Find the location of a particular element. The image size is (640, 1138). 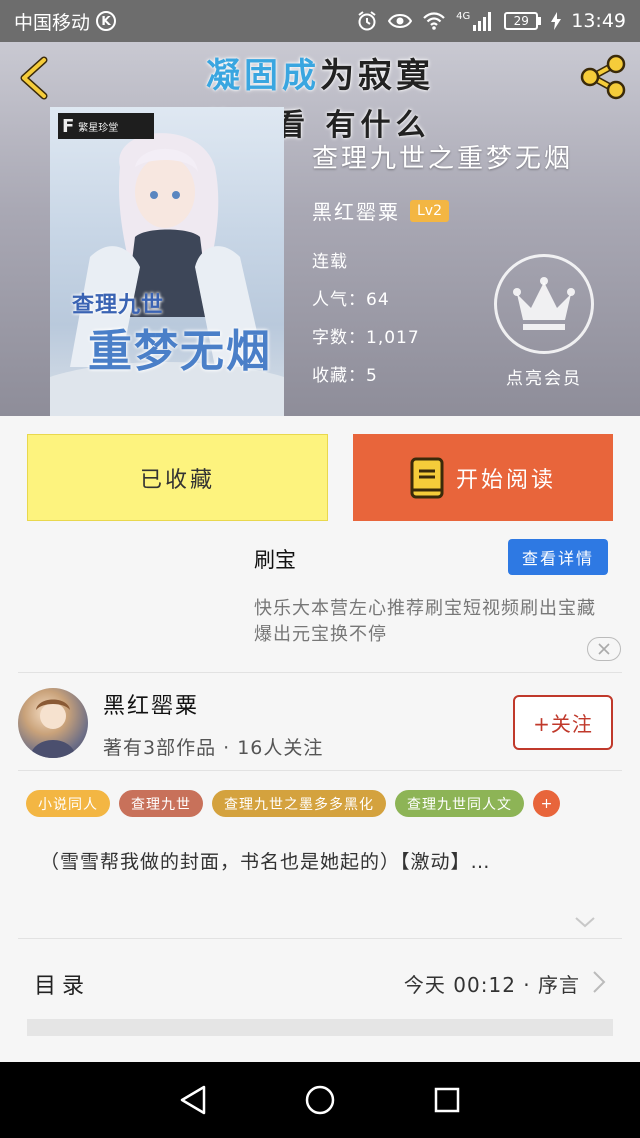

author-card-stats: 著有3部作品 · 16人关注 is located at coordinates (213, 748).